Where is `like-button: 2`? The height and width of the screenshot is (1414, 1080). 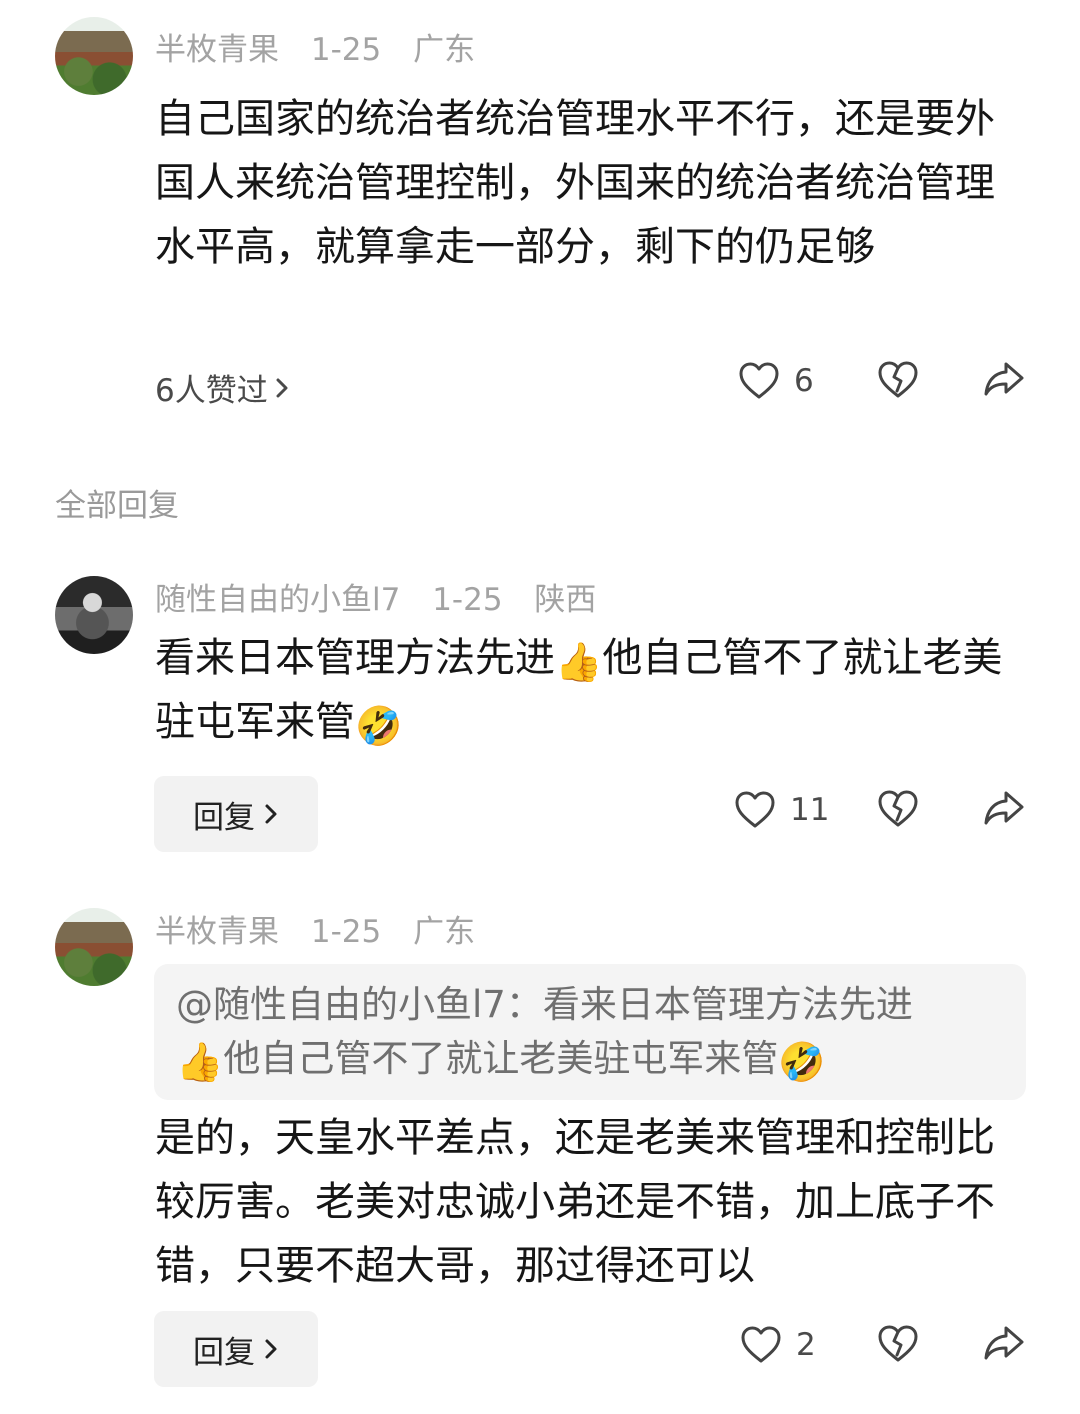
like-button: 2 is located at coordinates (778, 1345).